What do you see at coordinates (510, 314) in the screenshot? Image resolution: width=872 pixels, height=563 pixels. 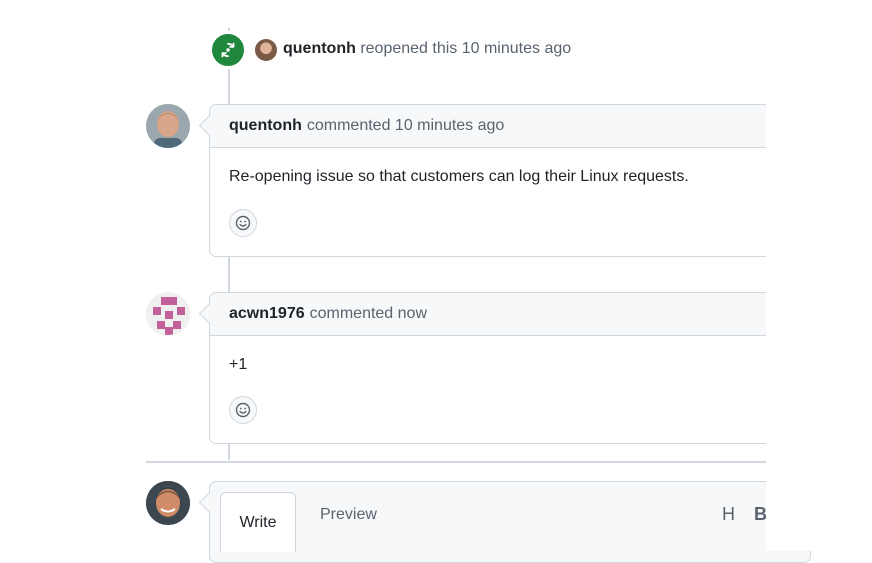 I see `comment-header: acwn1976 commented now` at bounding box center [510, 314].